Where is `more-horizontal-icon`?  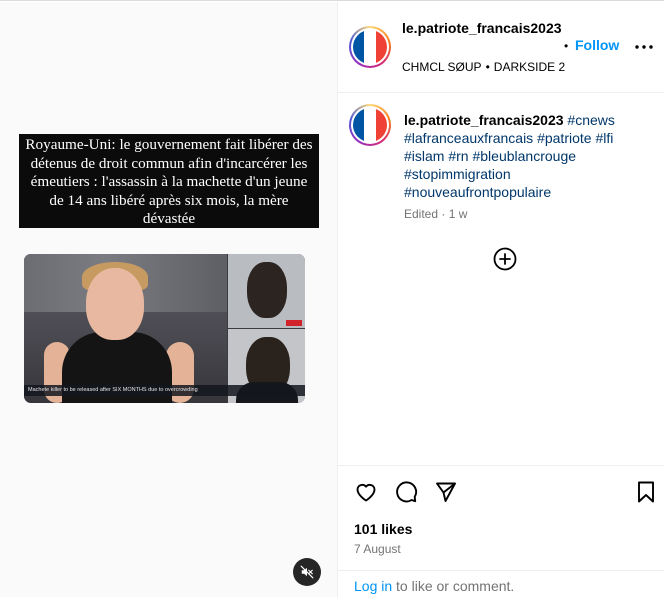 more-horizontal-icon is located at coordinates (644, 47).